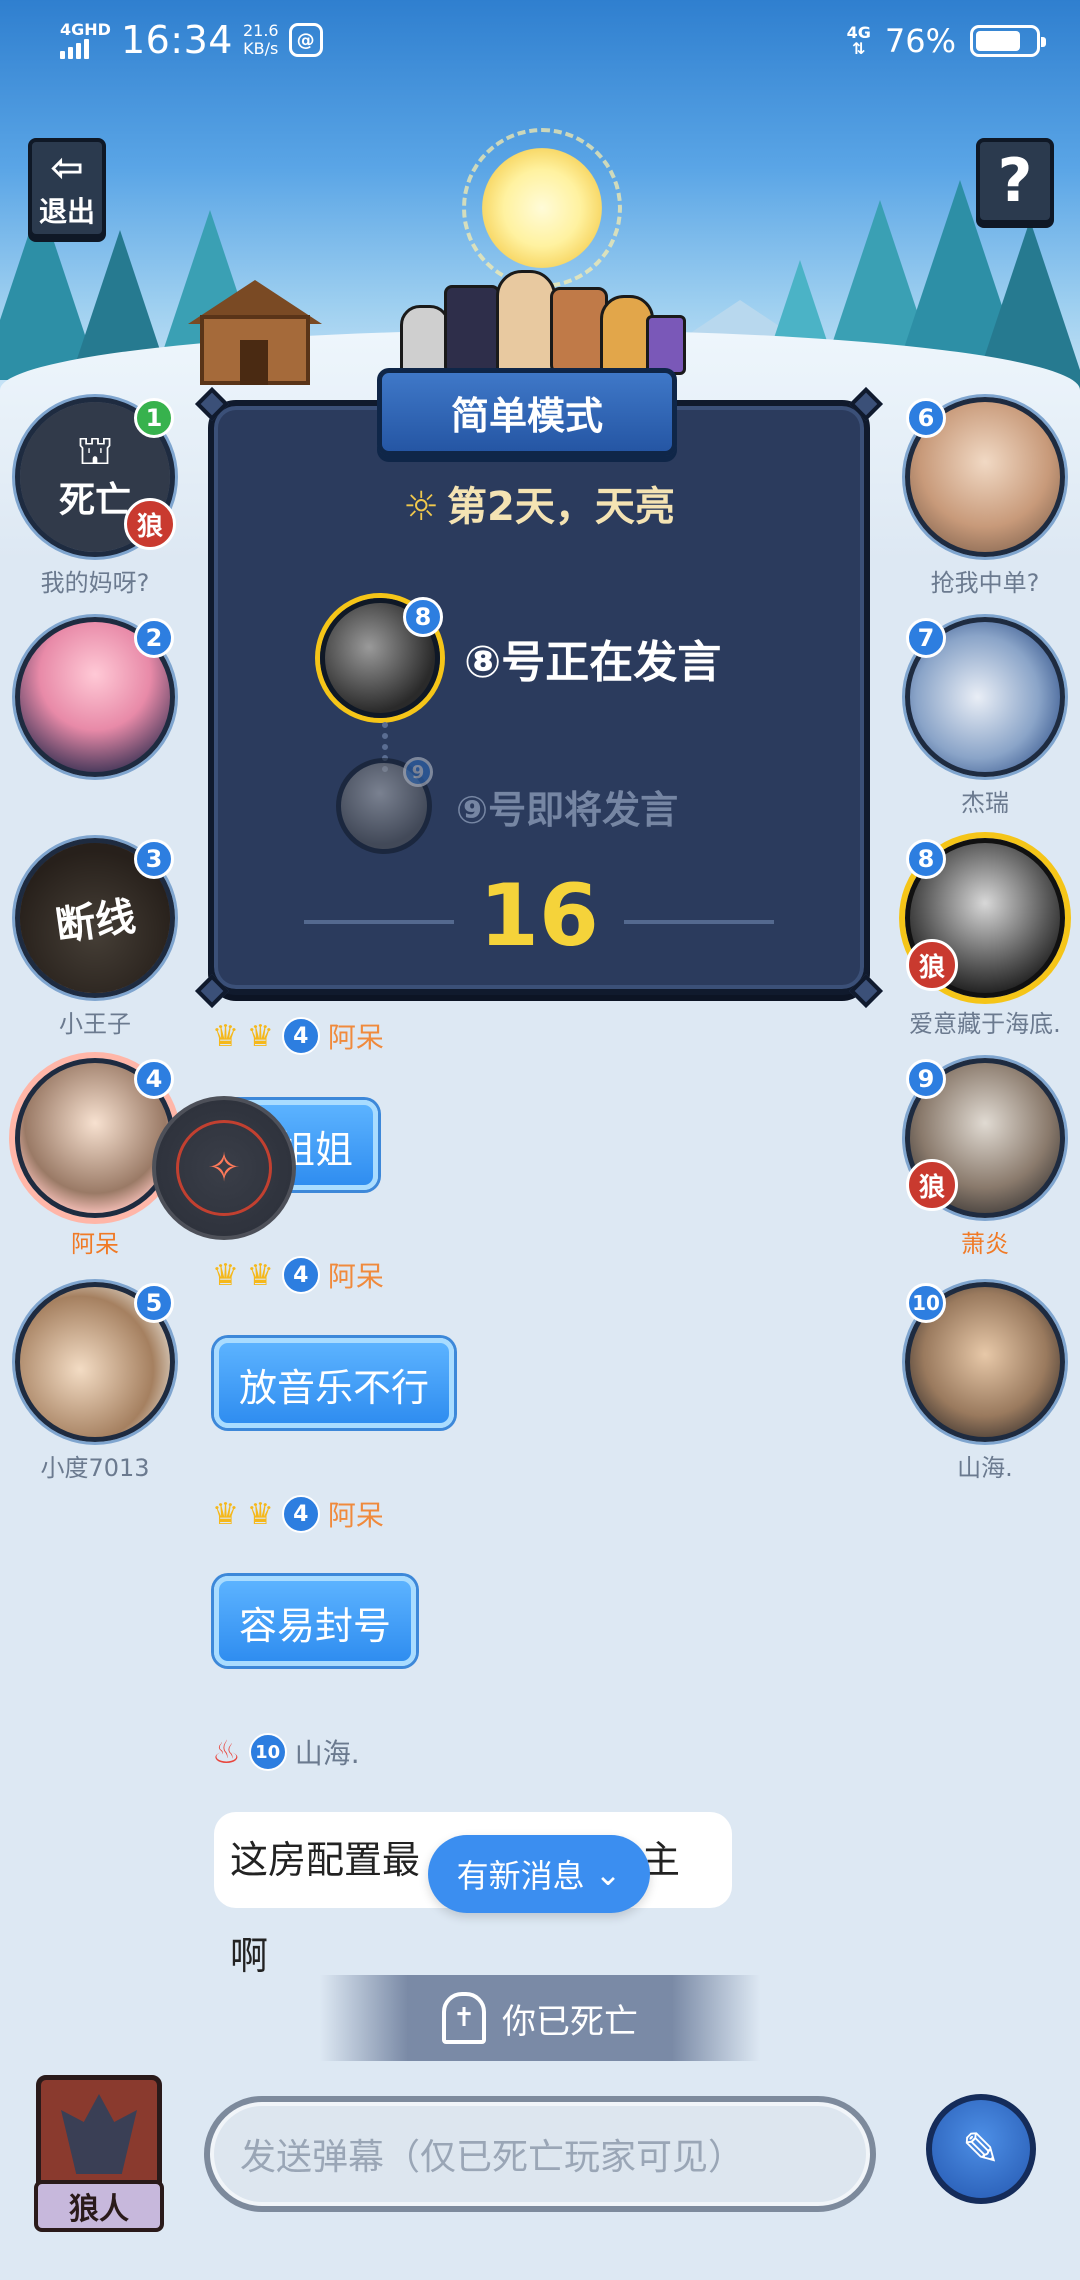 Image resolution: width=1080 pixels, height=2280 pixels. I want to click on barrage-input: 发送弹幕（仅已死亡玩家可见）, so click(540, 2154).